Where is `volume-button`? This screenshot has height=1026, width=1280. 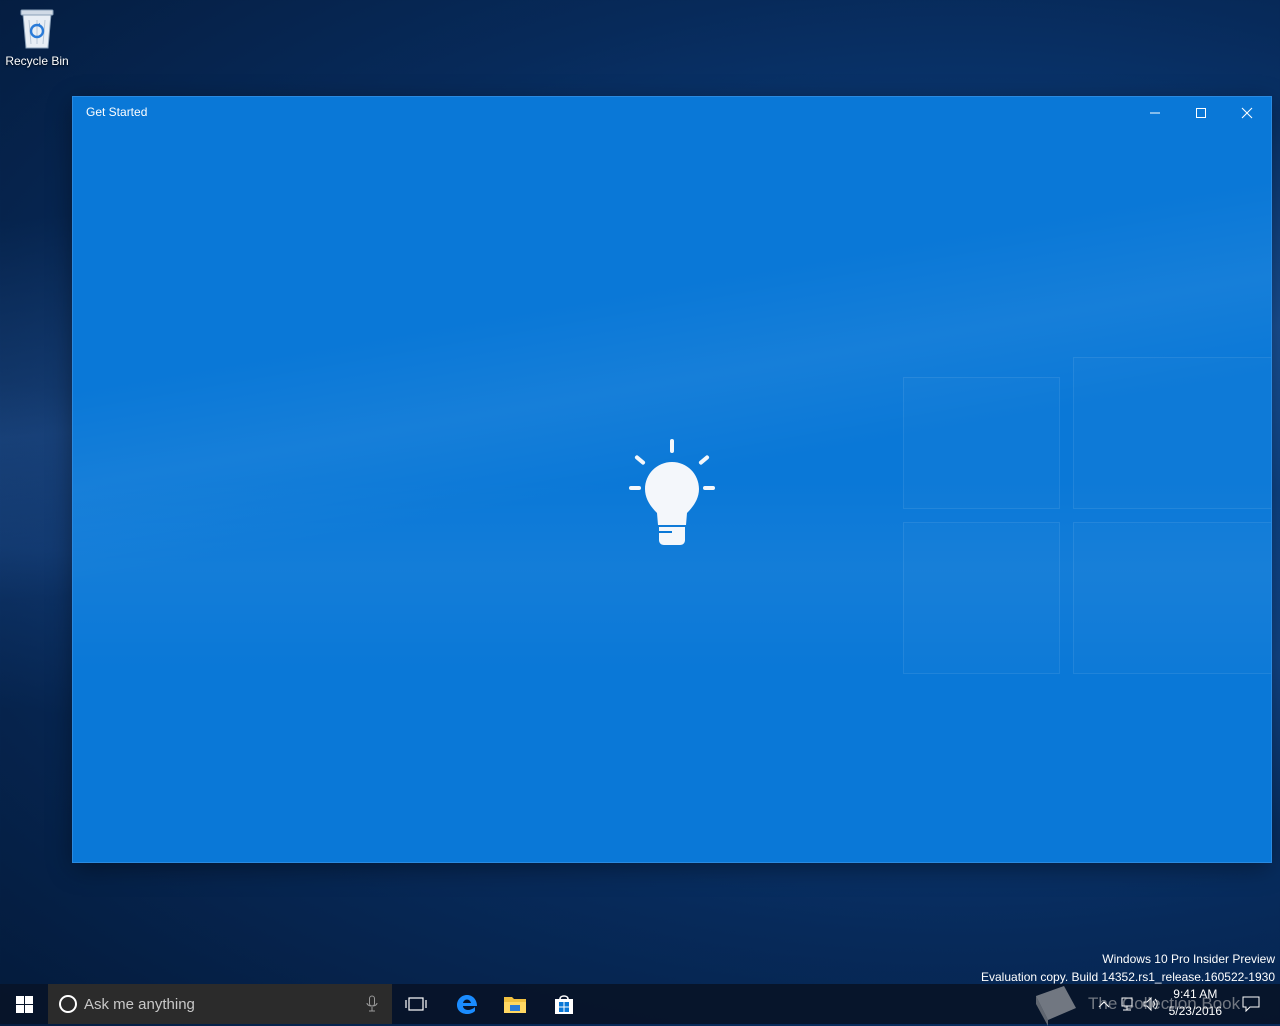 volume-button is located at coordinates (1151, 1004).